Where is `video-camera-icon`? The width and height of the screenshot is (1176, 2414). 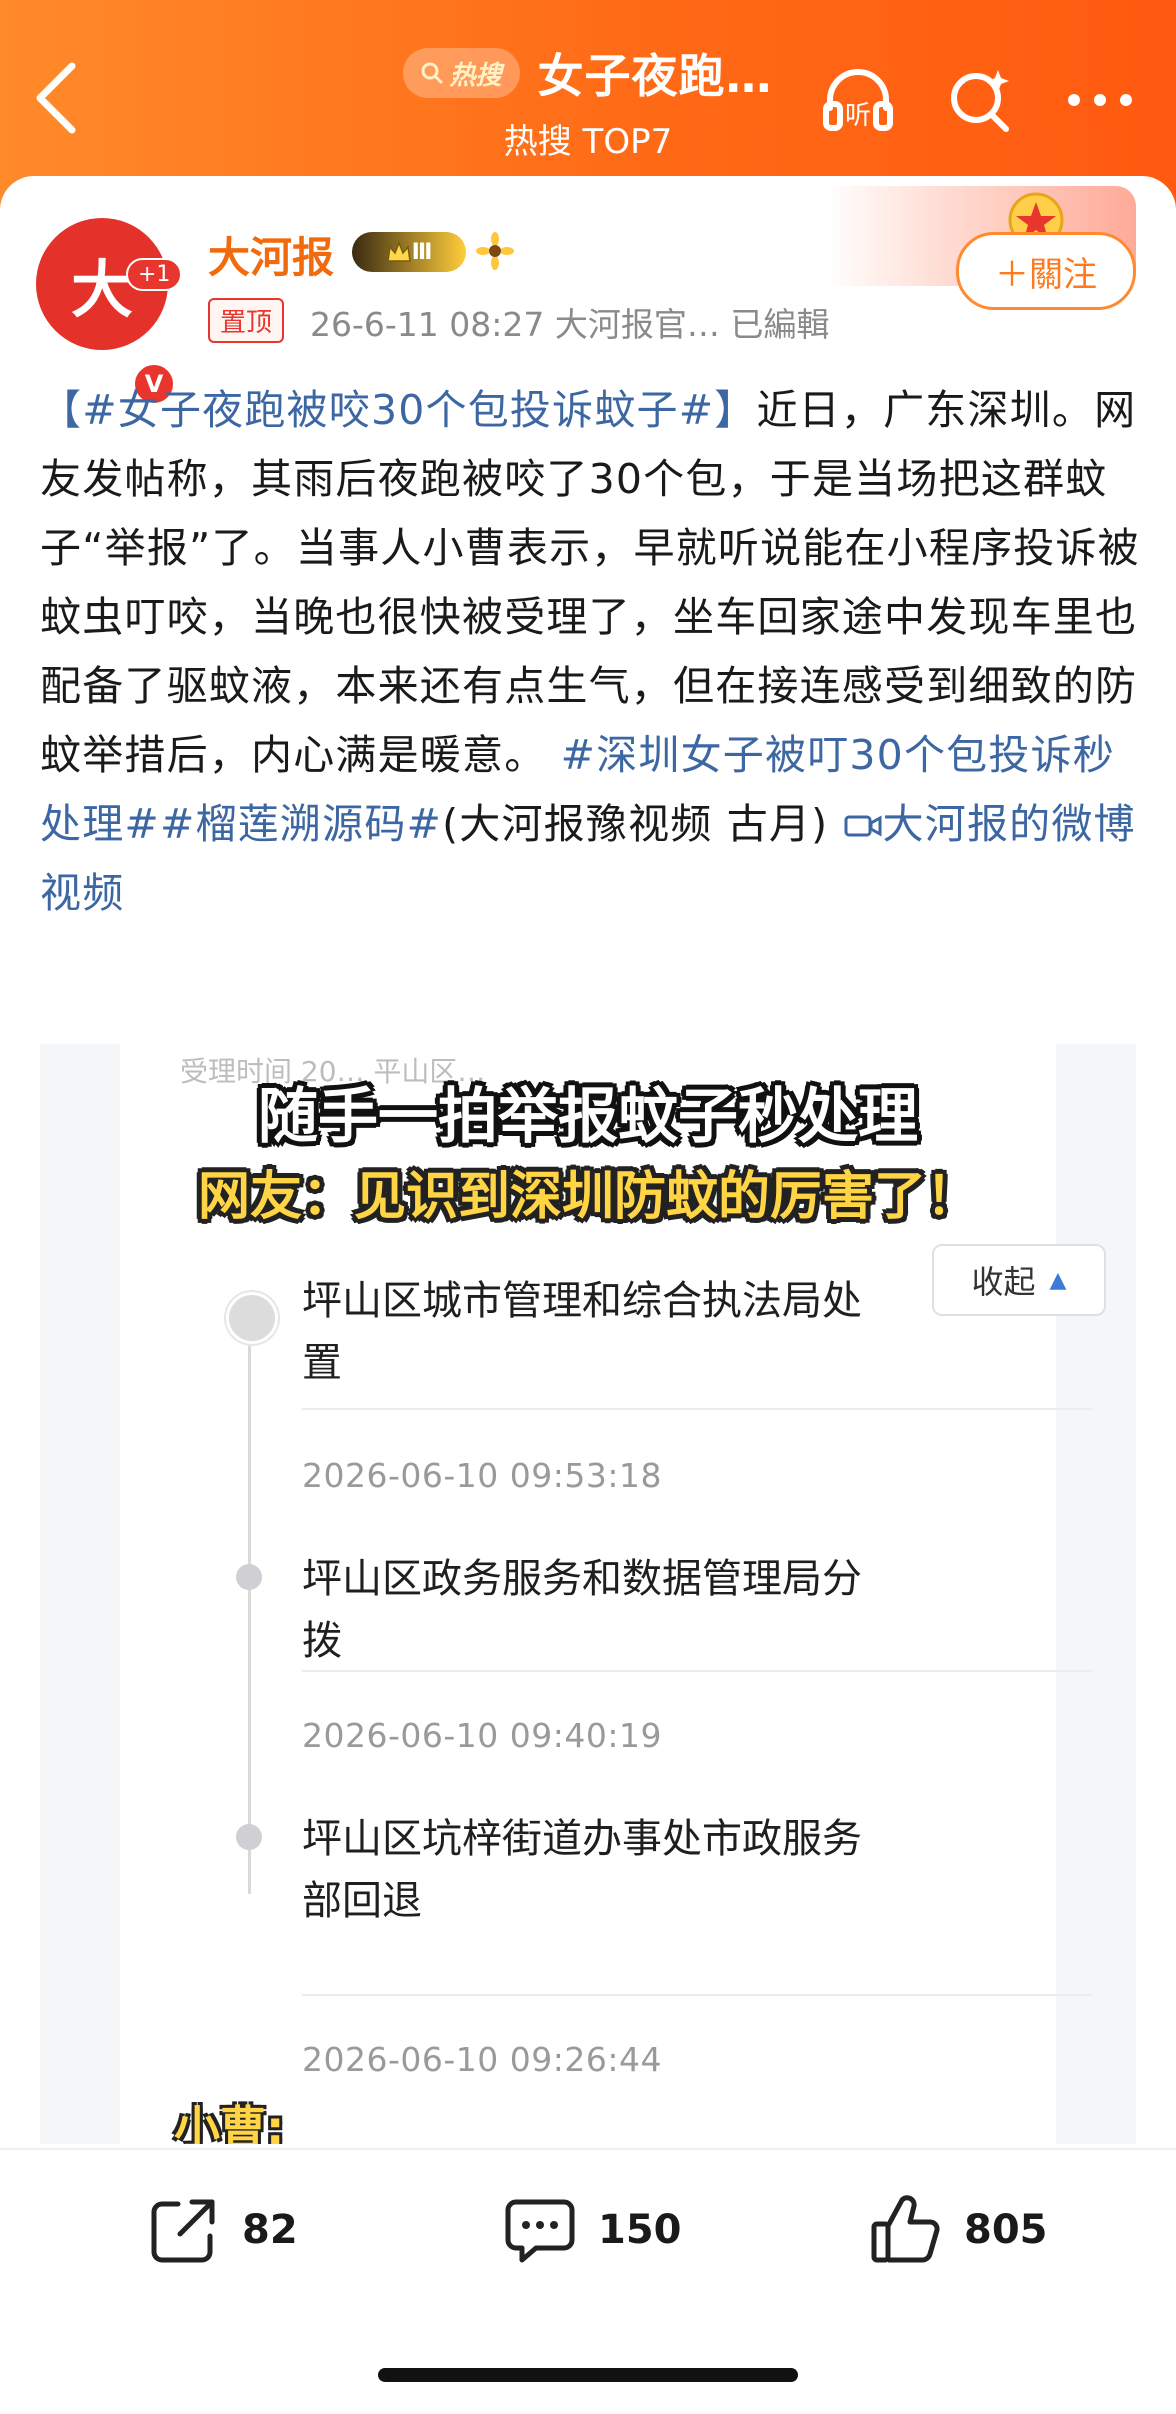
video-camera-icon is located at coordinates (863, 826).